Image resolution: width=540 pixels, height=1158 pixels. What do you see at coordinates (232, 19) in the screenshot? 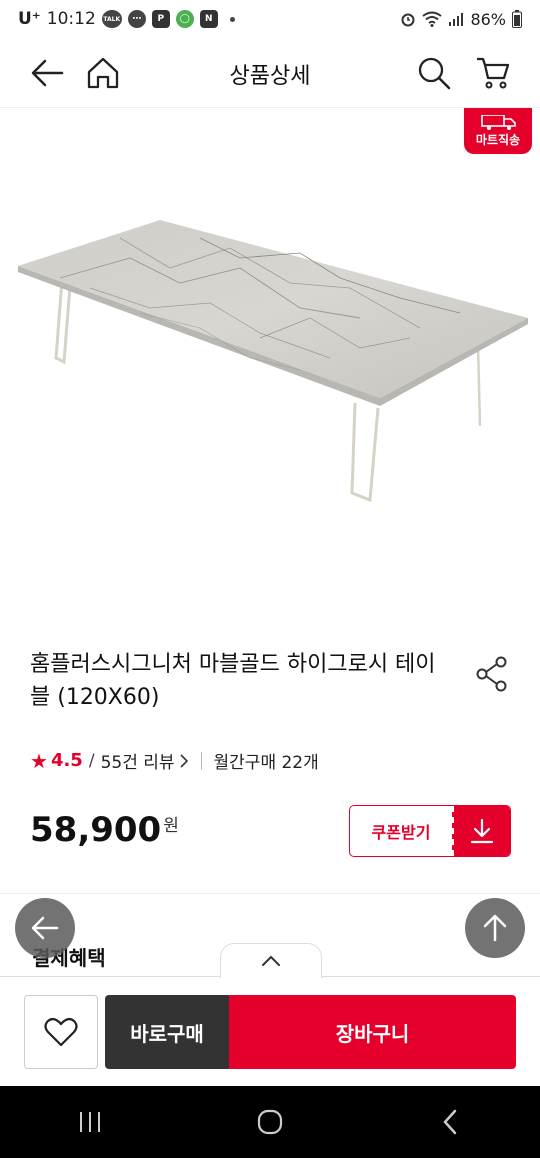
I see `more-notifications-dot-icon` at bounding box center [232, 19].